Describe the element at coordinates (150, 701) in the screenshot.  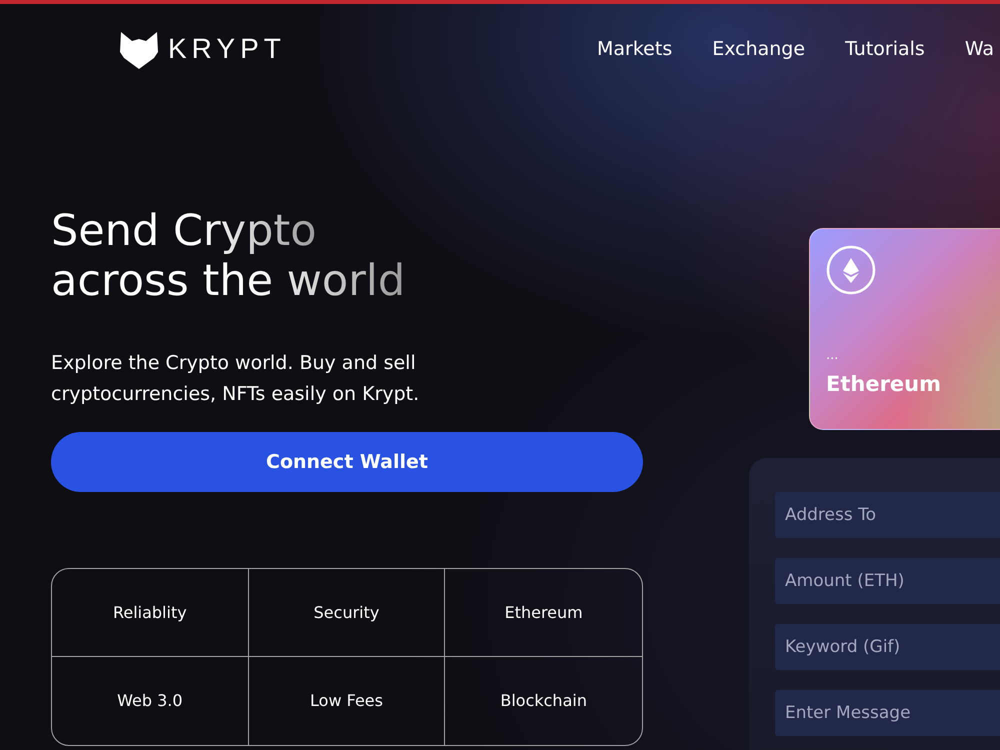
I see `feature-cell: Web 3.0` at that location.